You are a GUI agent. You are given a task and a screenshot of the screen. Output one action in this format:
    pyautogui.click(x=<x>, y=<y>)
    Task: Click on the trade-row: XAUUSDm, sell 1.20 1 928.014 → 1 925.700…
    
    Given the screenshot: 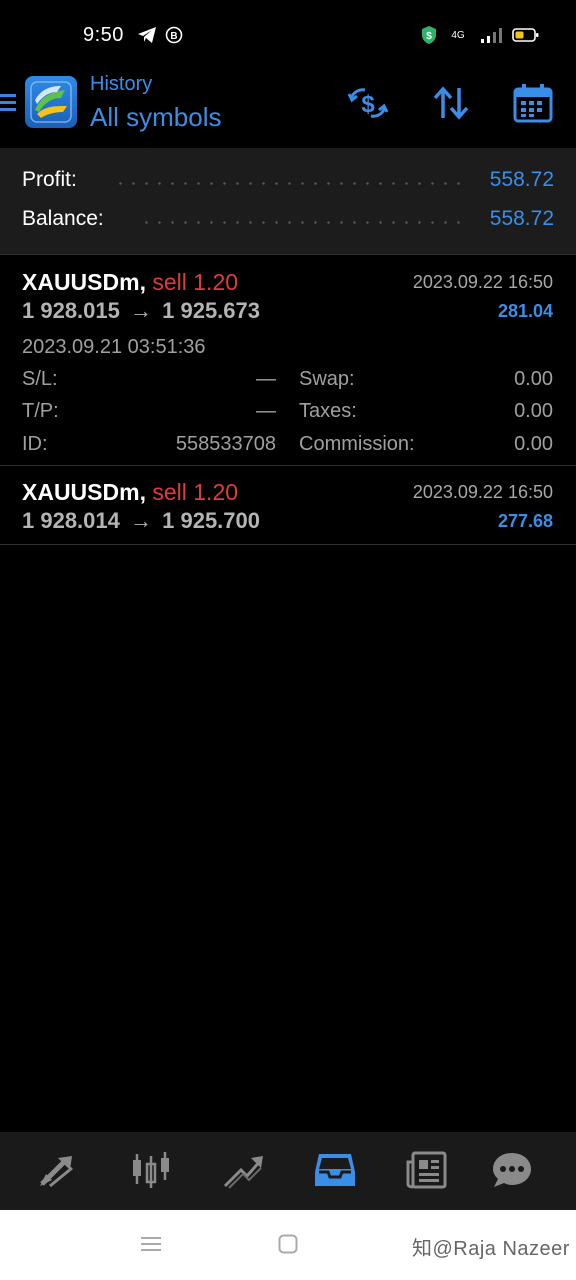 What is the action you would take?
    pyautogui.click(x=288, y=505)
    